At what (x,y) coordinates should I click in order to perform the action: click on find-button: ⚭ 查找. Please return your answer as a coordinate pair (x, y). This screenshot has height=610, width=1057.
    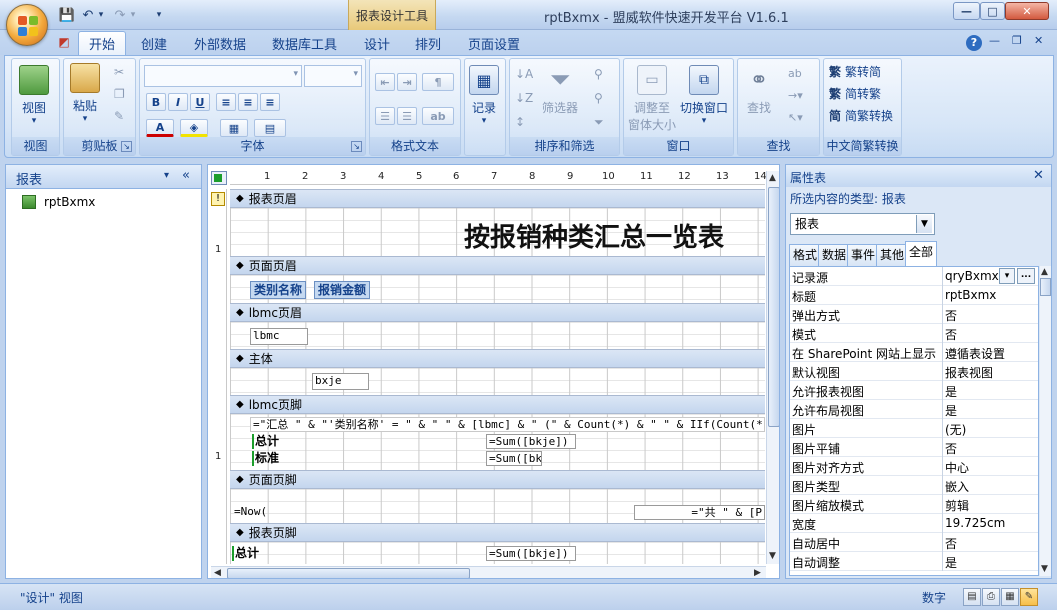
    Looking at the image, I should click on (759, 90).